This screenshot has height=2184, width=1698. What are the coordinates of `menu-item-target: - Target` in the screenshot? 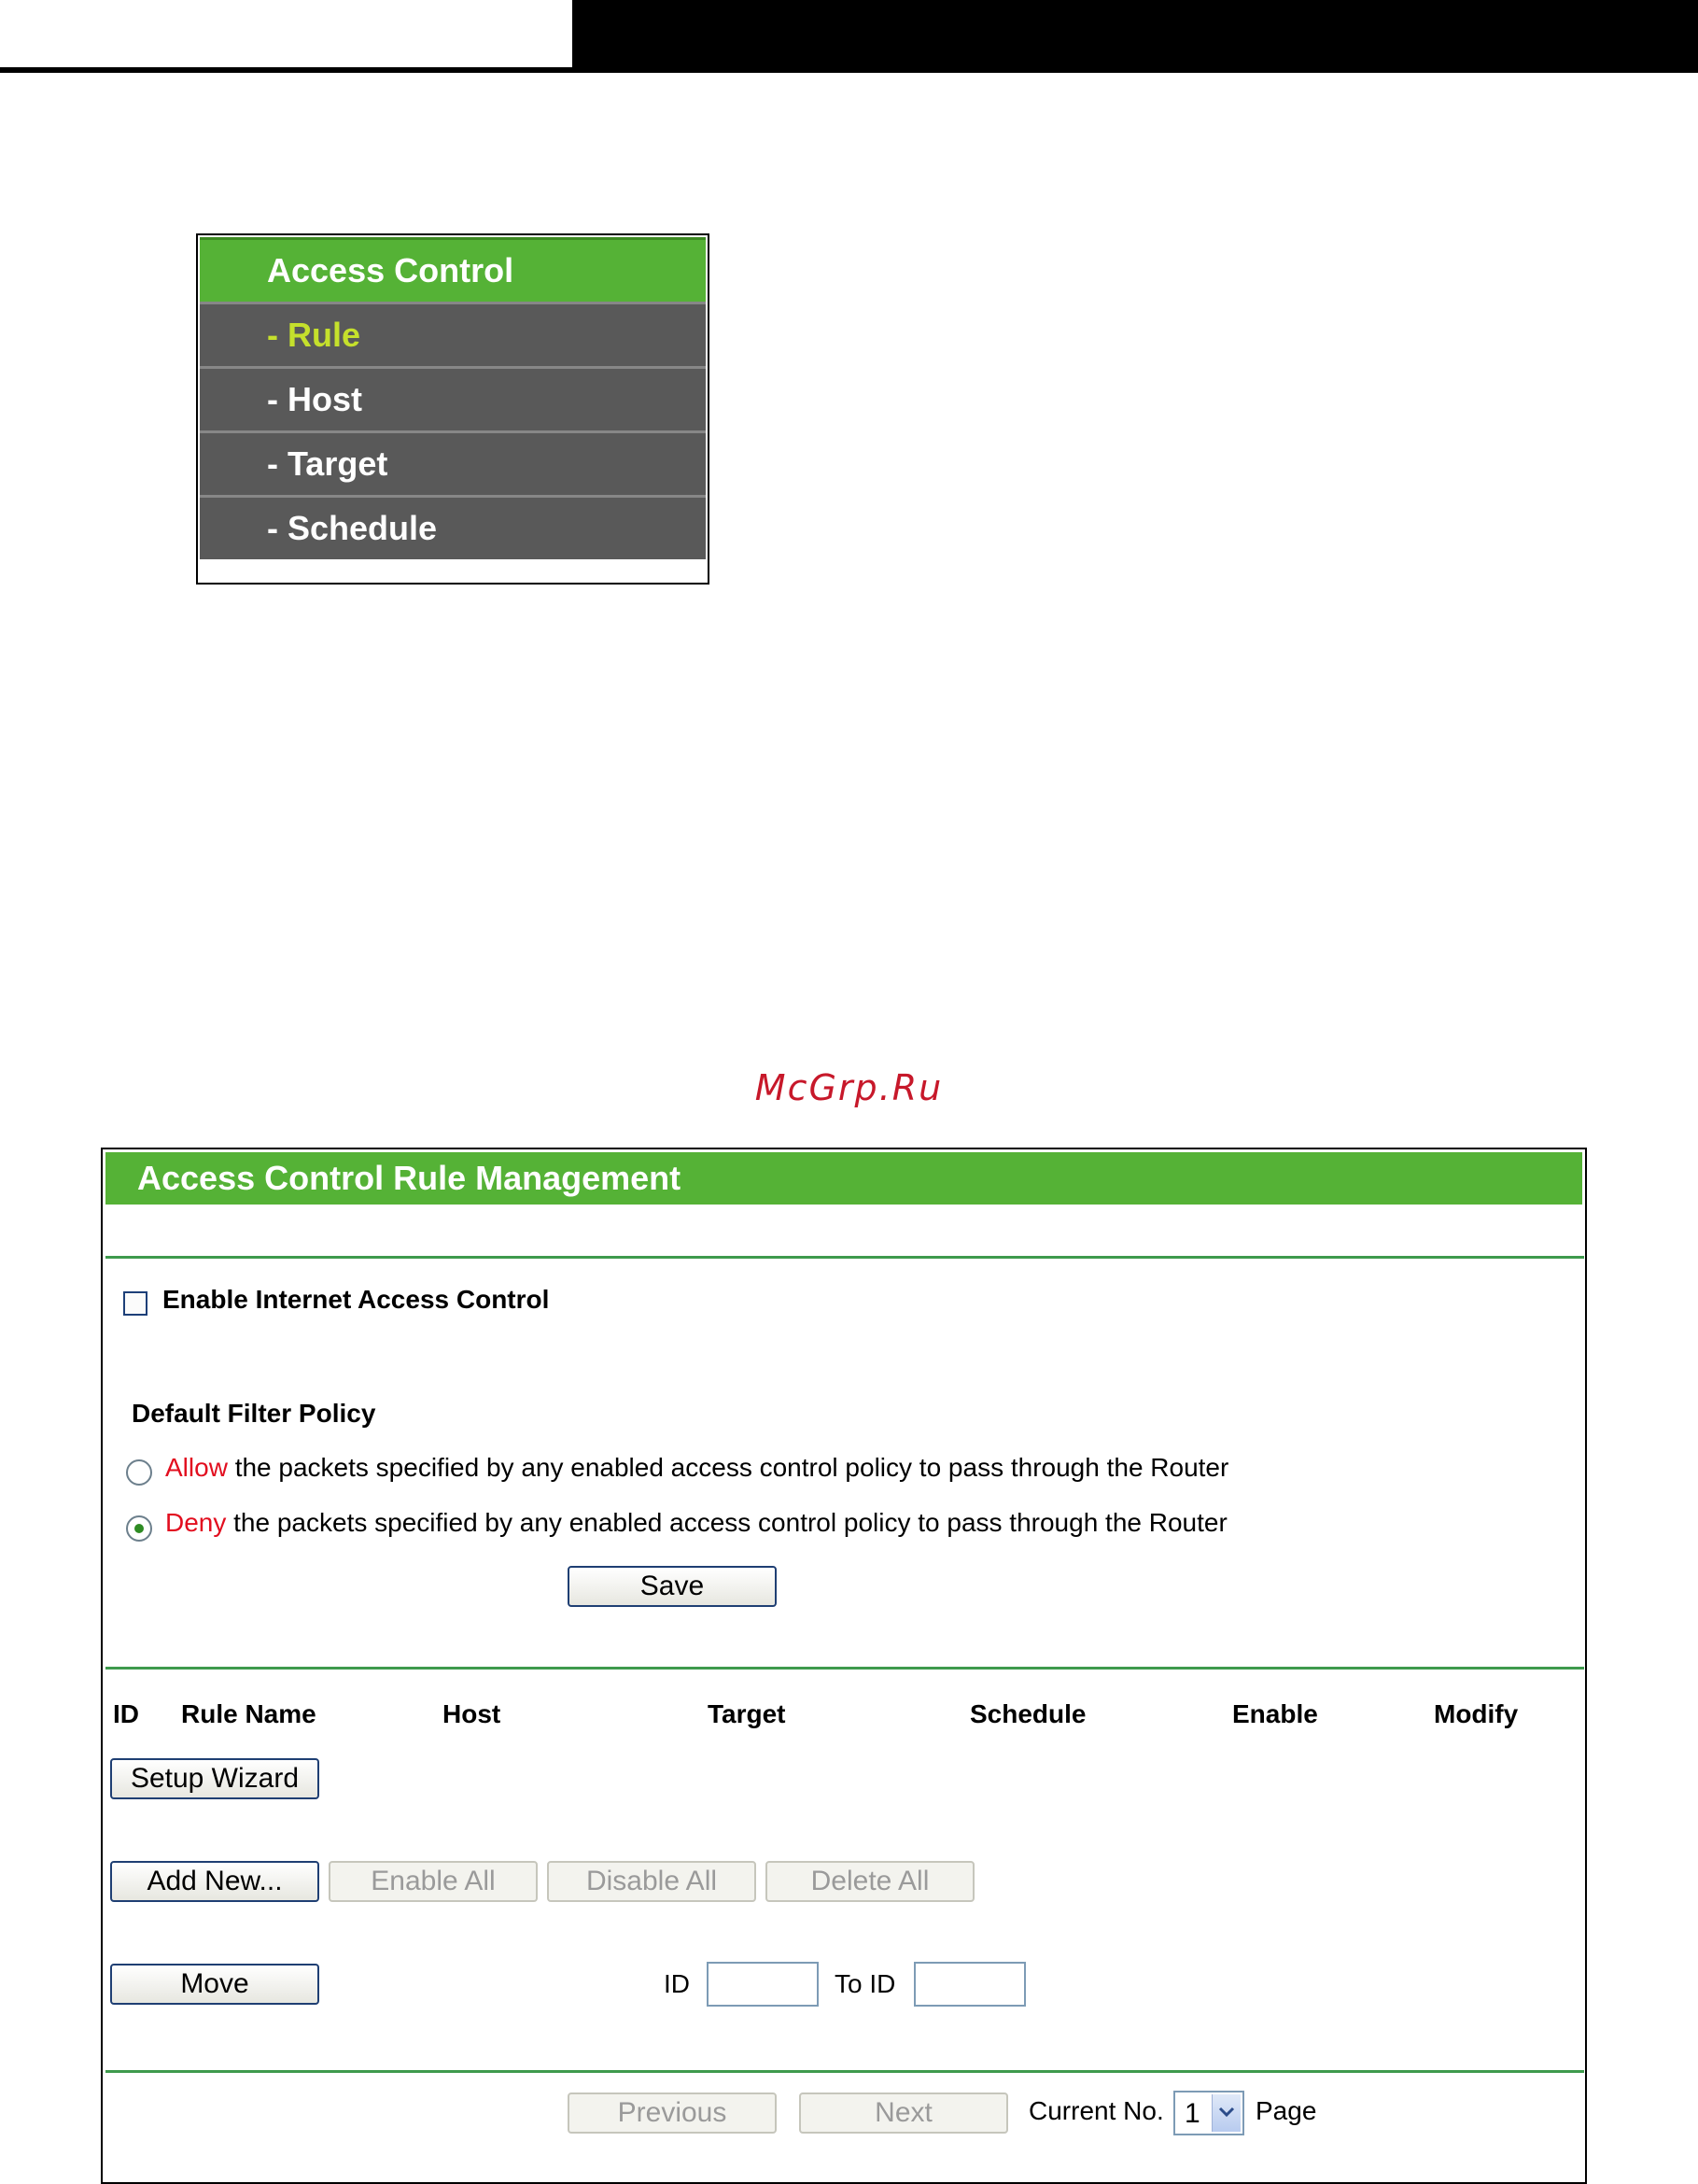 It's located at (453, 462).